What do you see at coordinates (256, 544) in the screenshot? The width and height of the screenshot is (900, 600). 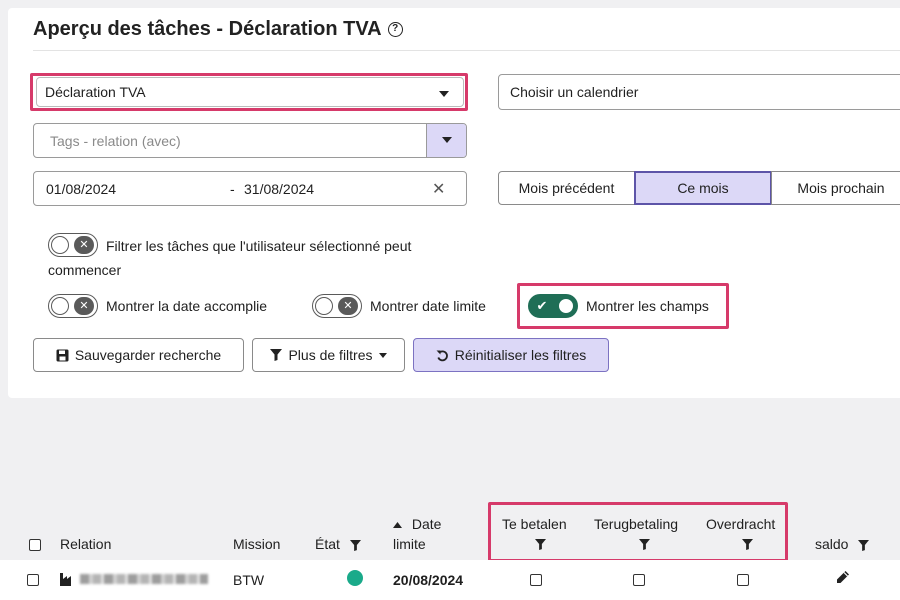 I see `column-header-mission: Mission` at bounding box center [256, 544].